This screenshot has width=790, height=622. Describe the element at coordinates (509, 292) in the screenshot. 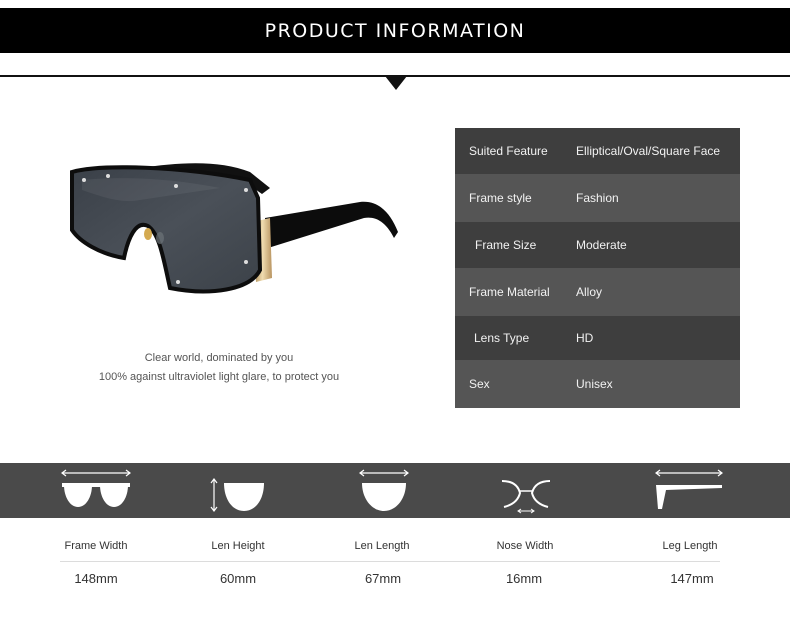

I see `spec-label: Frame Material` at that location.